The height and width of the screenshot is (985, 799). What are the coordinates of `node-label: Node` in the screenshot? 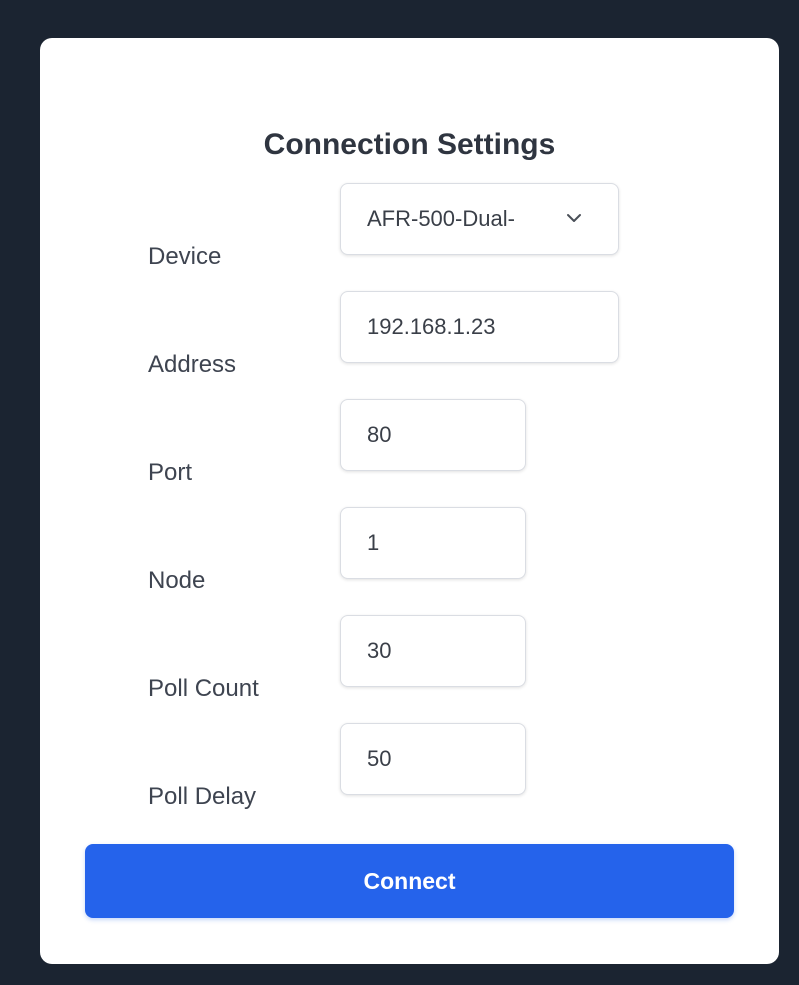 It's located at (177, 580).